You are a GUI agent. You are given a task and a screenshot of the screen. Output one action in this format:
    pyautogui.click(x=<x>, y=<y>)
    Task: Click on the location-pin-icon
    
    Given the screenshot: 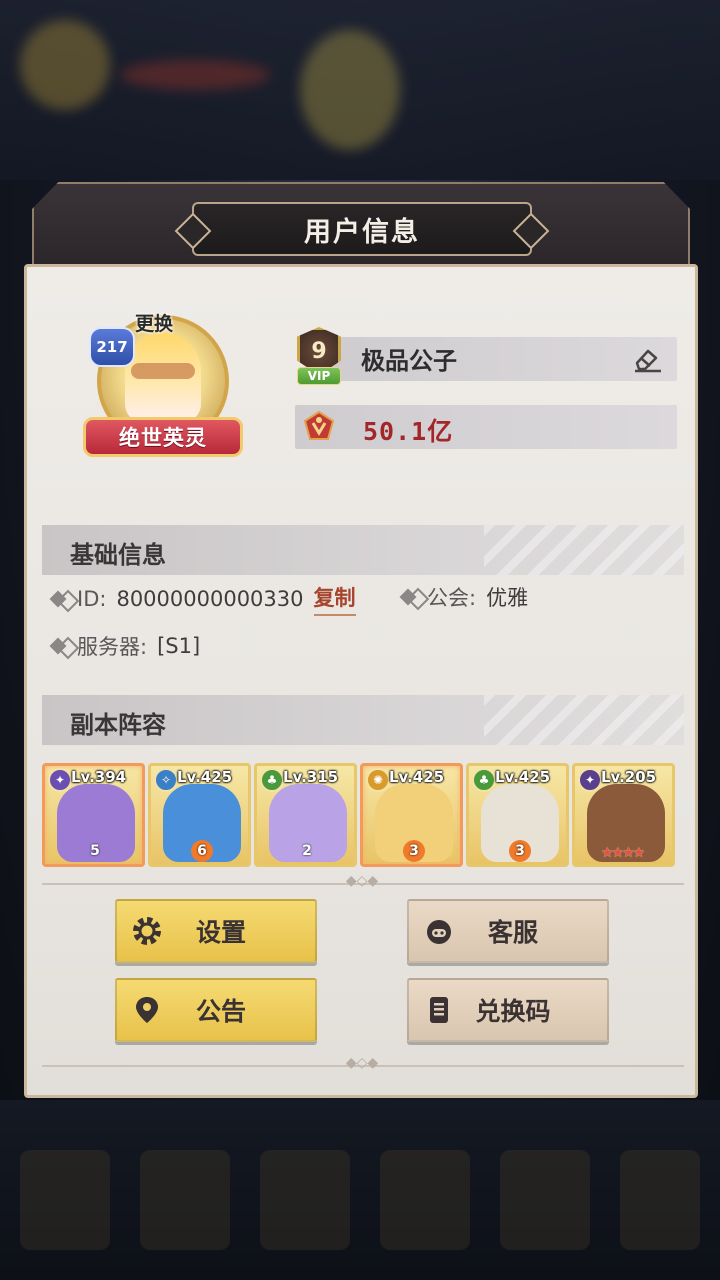 What is the action you would take?
    pyautogui.click(x=147, y=1010)
    